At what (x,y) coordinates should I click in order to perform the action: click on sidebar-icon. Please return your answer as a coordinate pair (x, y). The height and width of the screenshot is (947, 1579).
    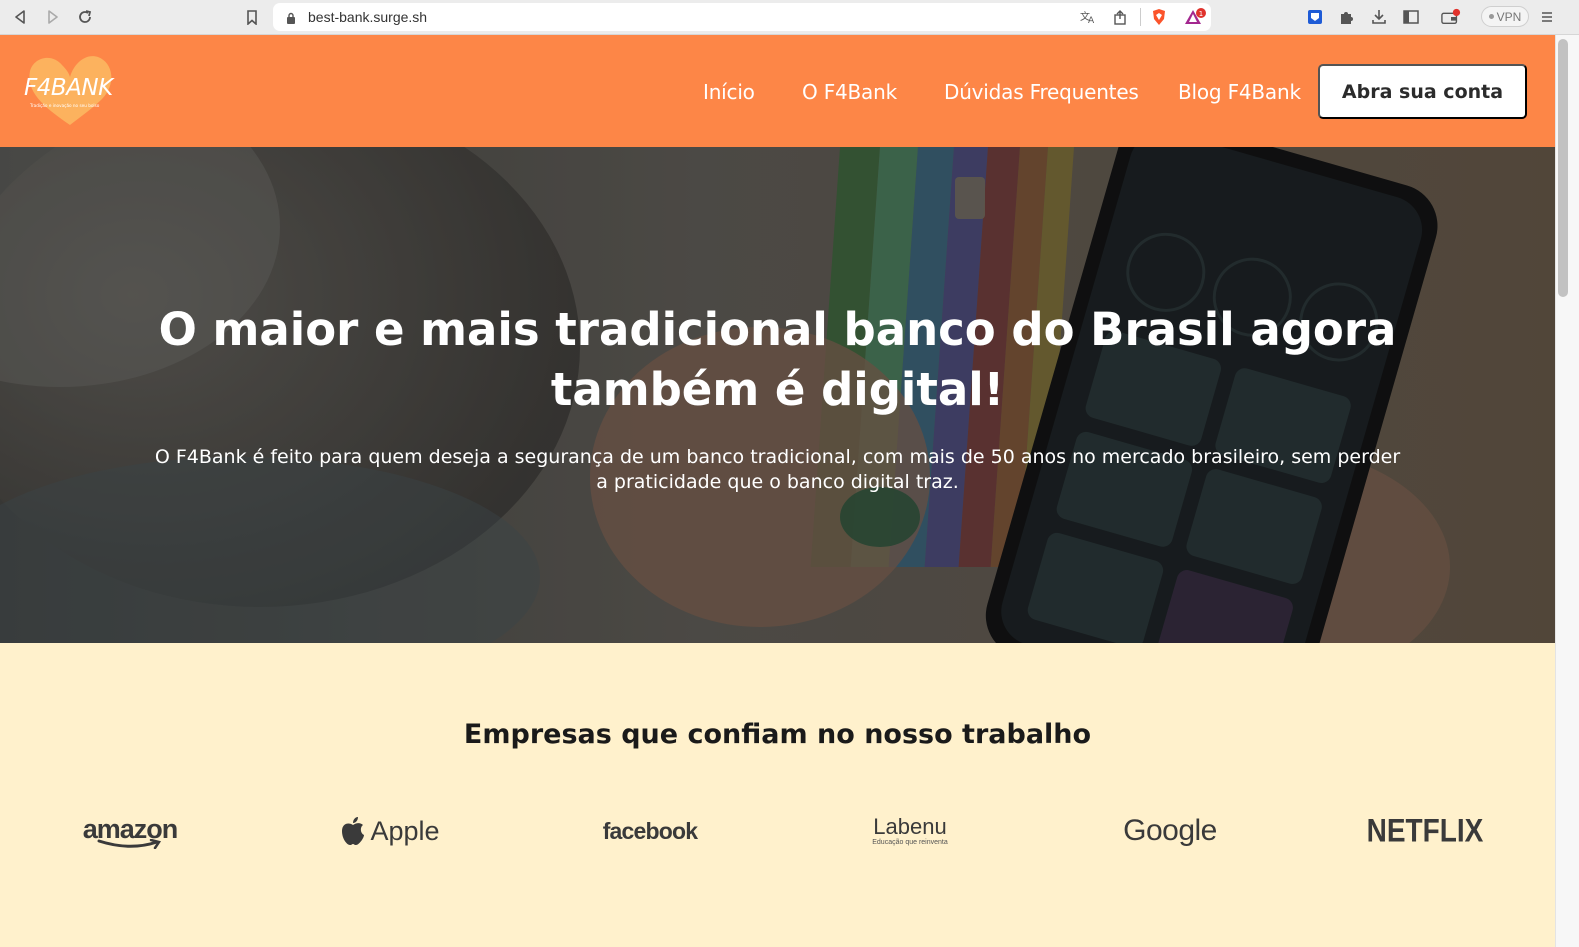
    Looking at the image, I should click on (1411, 17).